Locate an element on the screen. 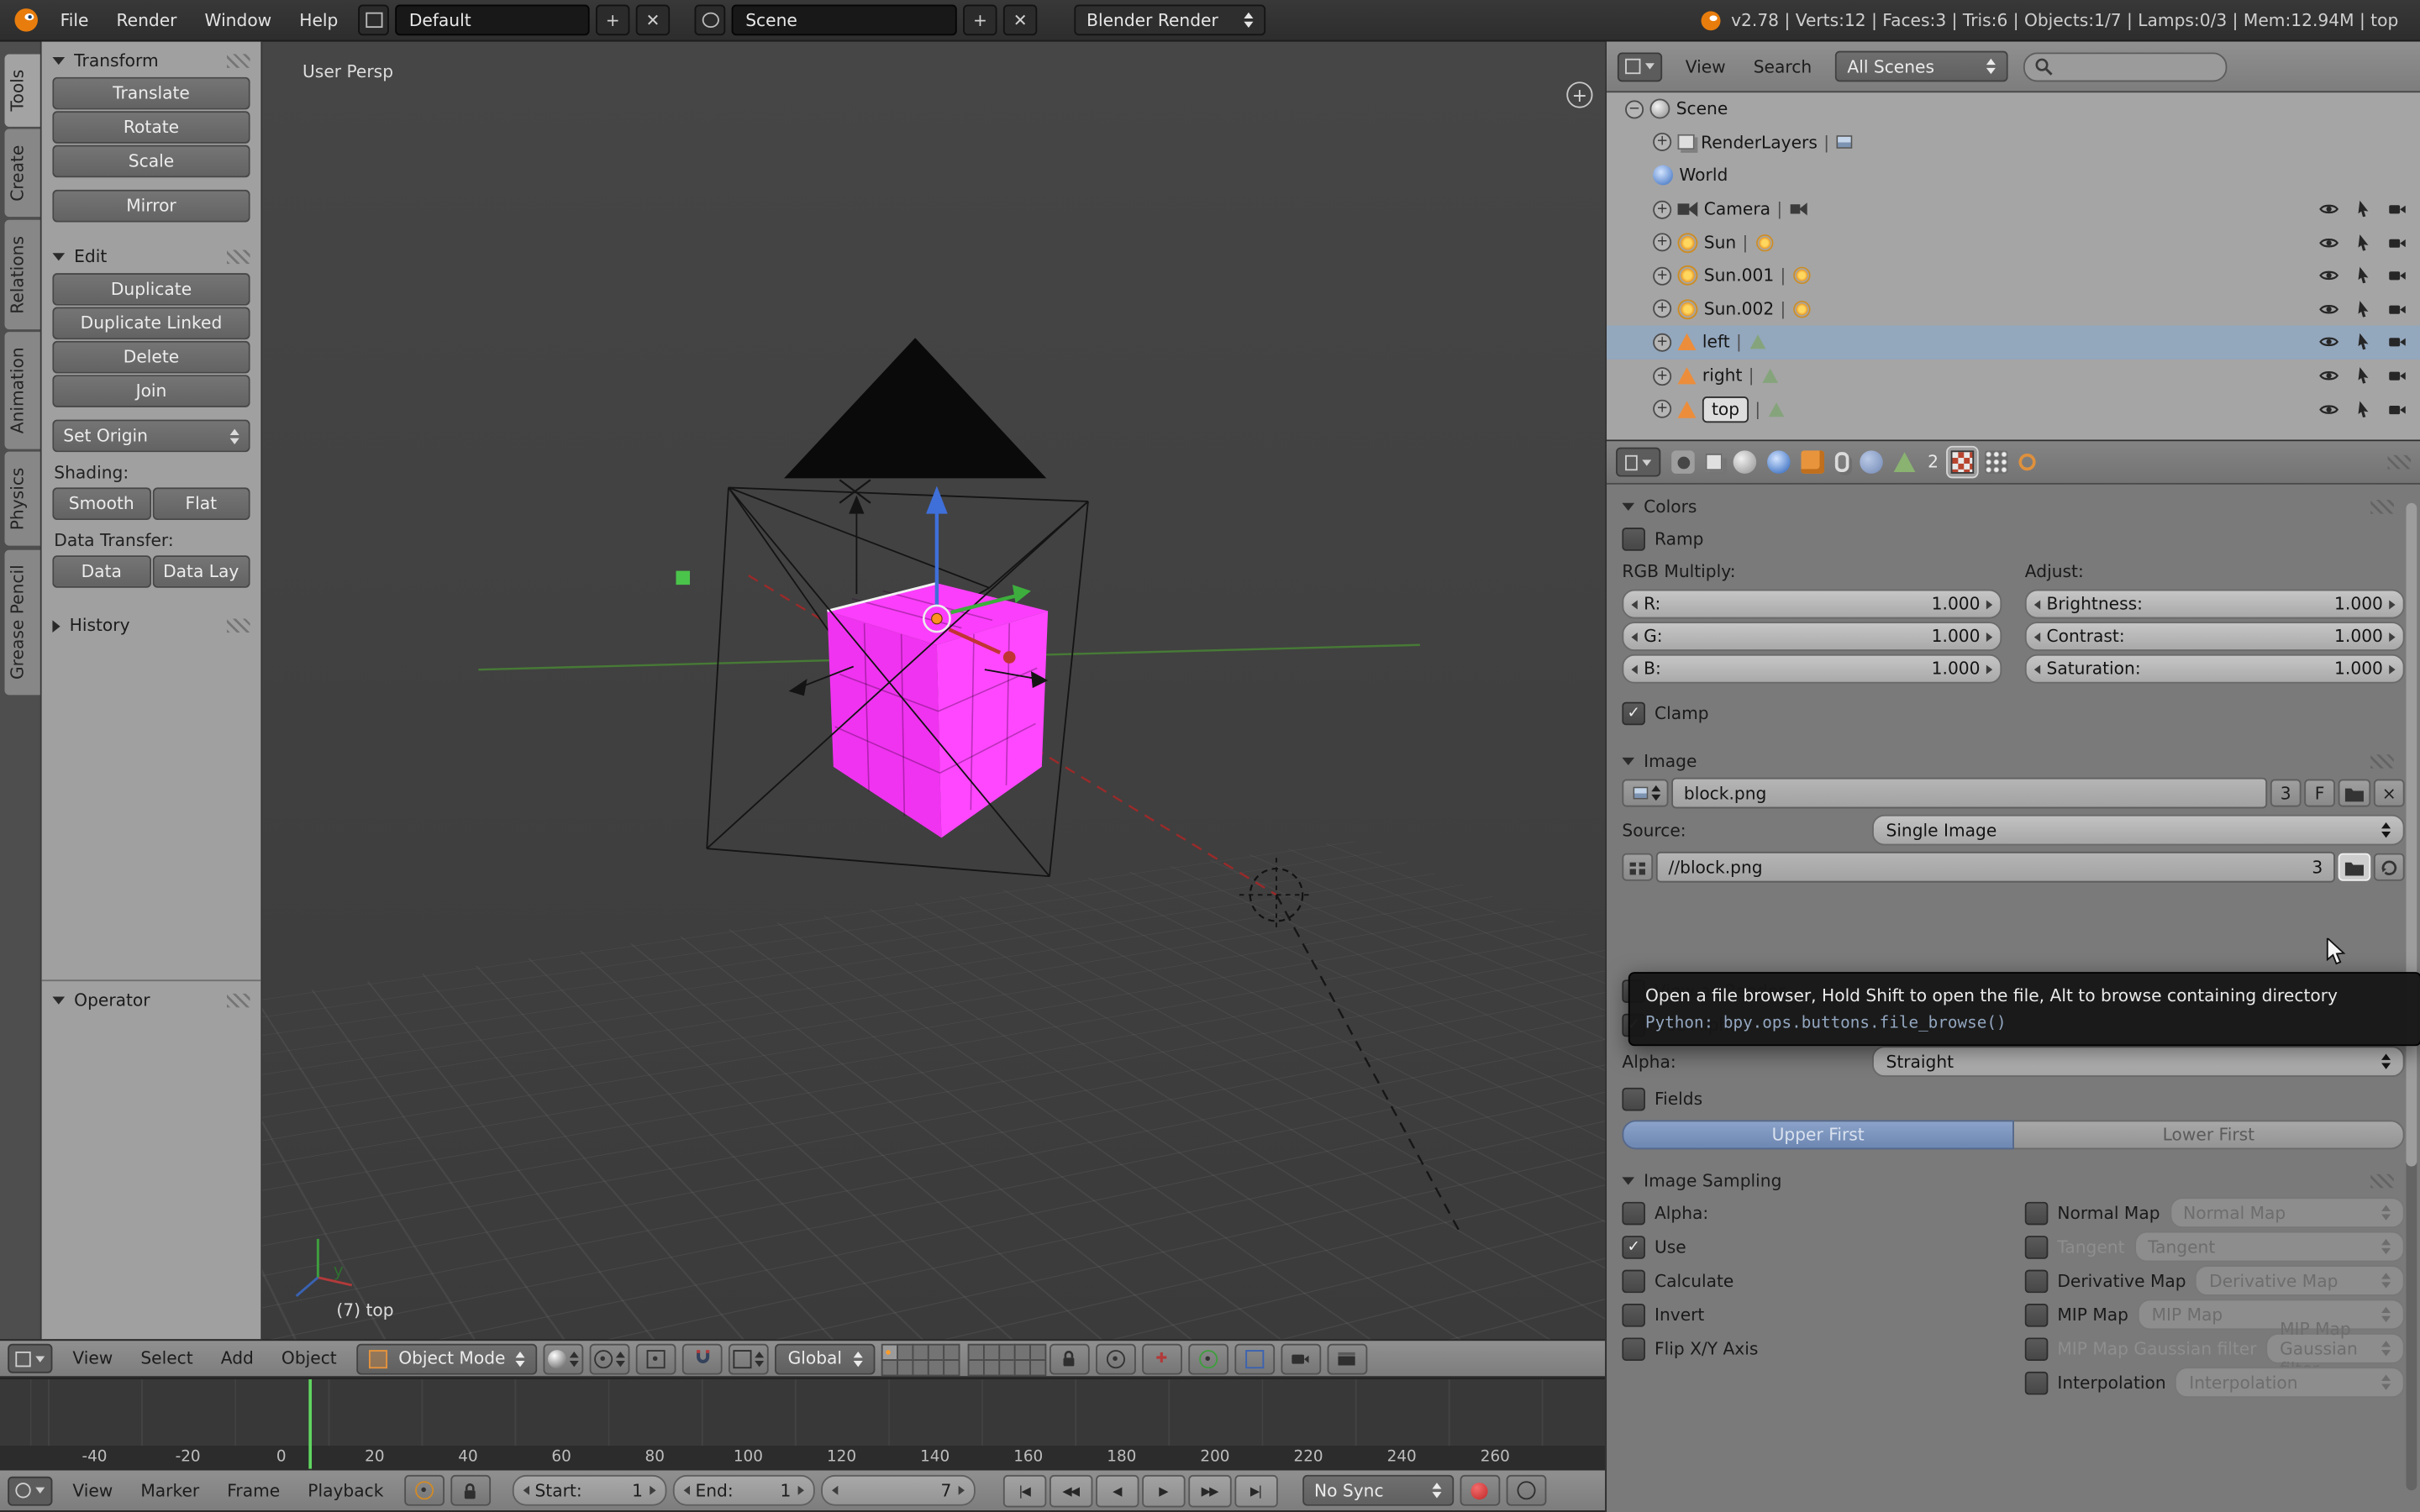 This screenshot has width=2420, height=1512. normal-space-dropdown: Derivative Map is located at coordinates (2300, 1280).